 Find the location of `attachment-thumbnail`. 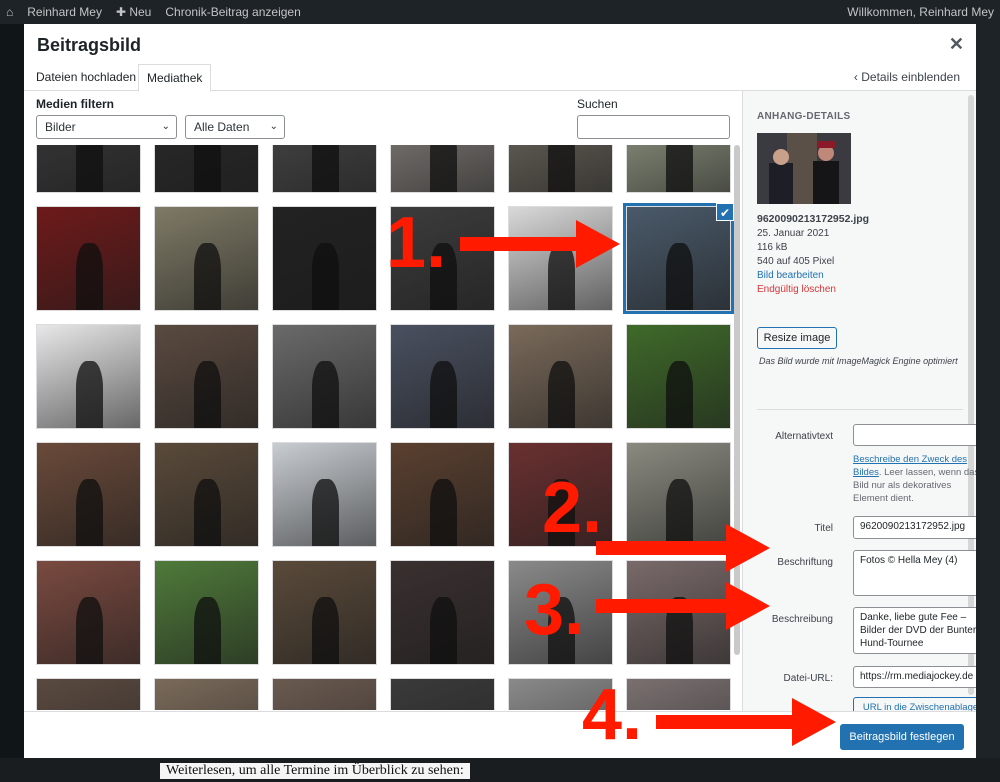

attachment-thumbnail is located at coordinates (804, 168).